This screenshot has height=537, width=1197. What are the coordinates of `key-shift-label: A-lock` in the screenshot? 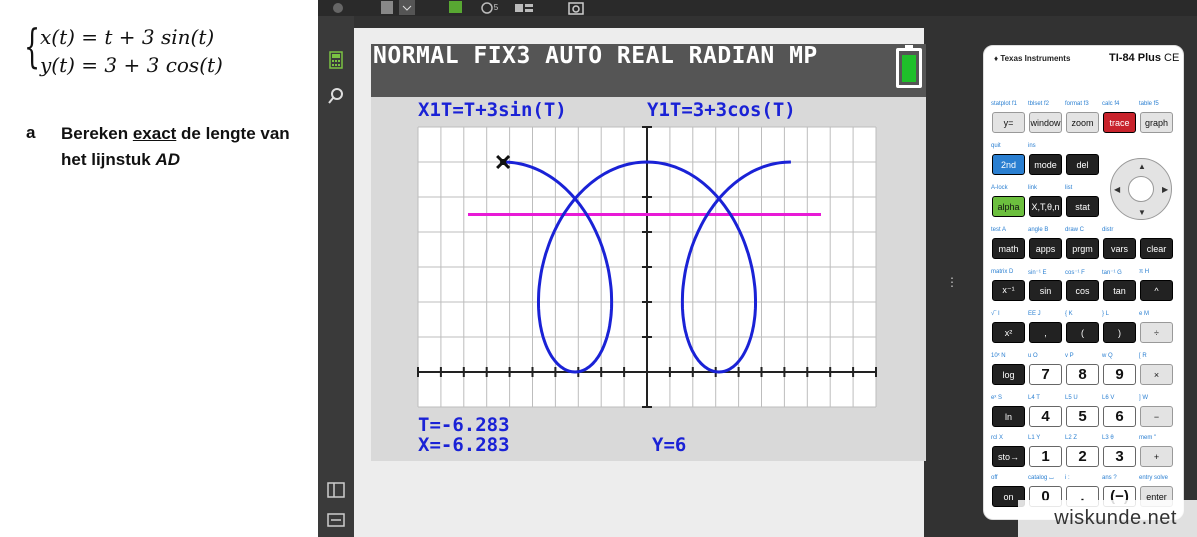 It's located at (999, 188).